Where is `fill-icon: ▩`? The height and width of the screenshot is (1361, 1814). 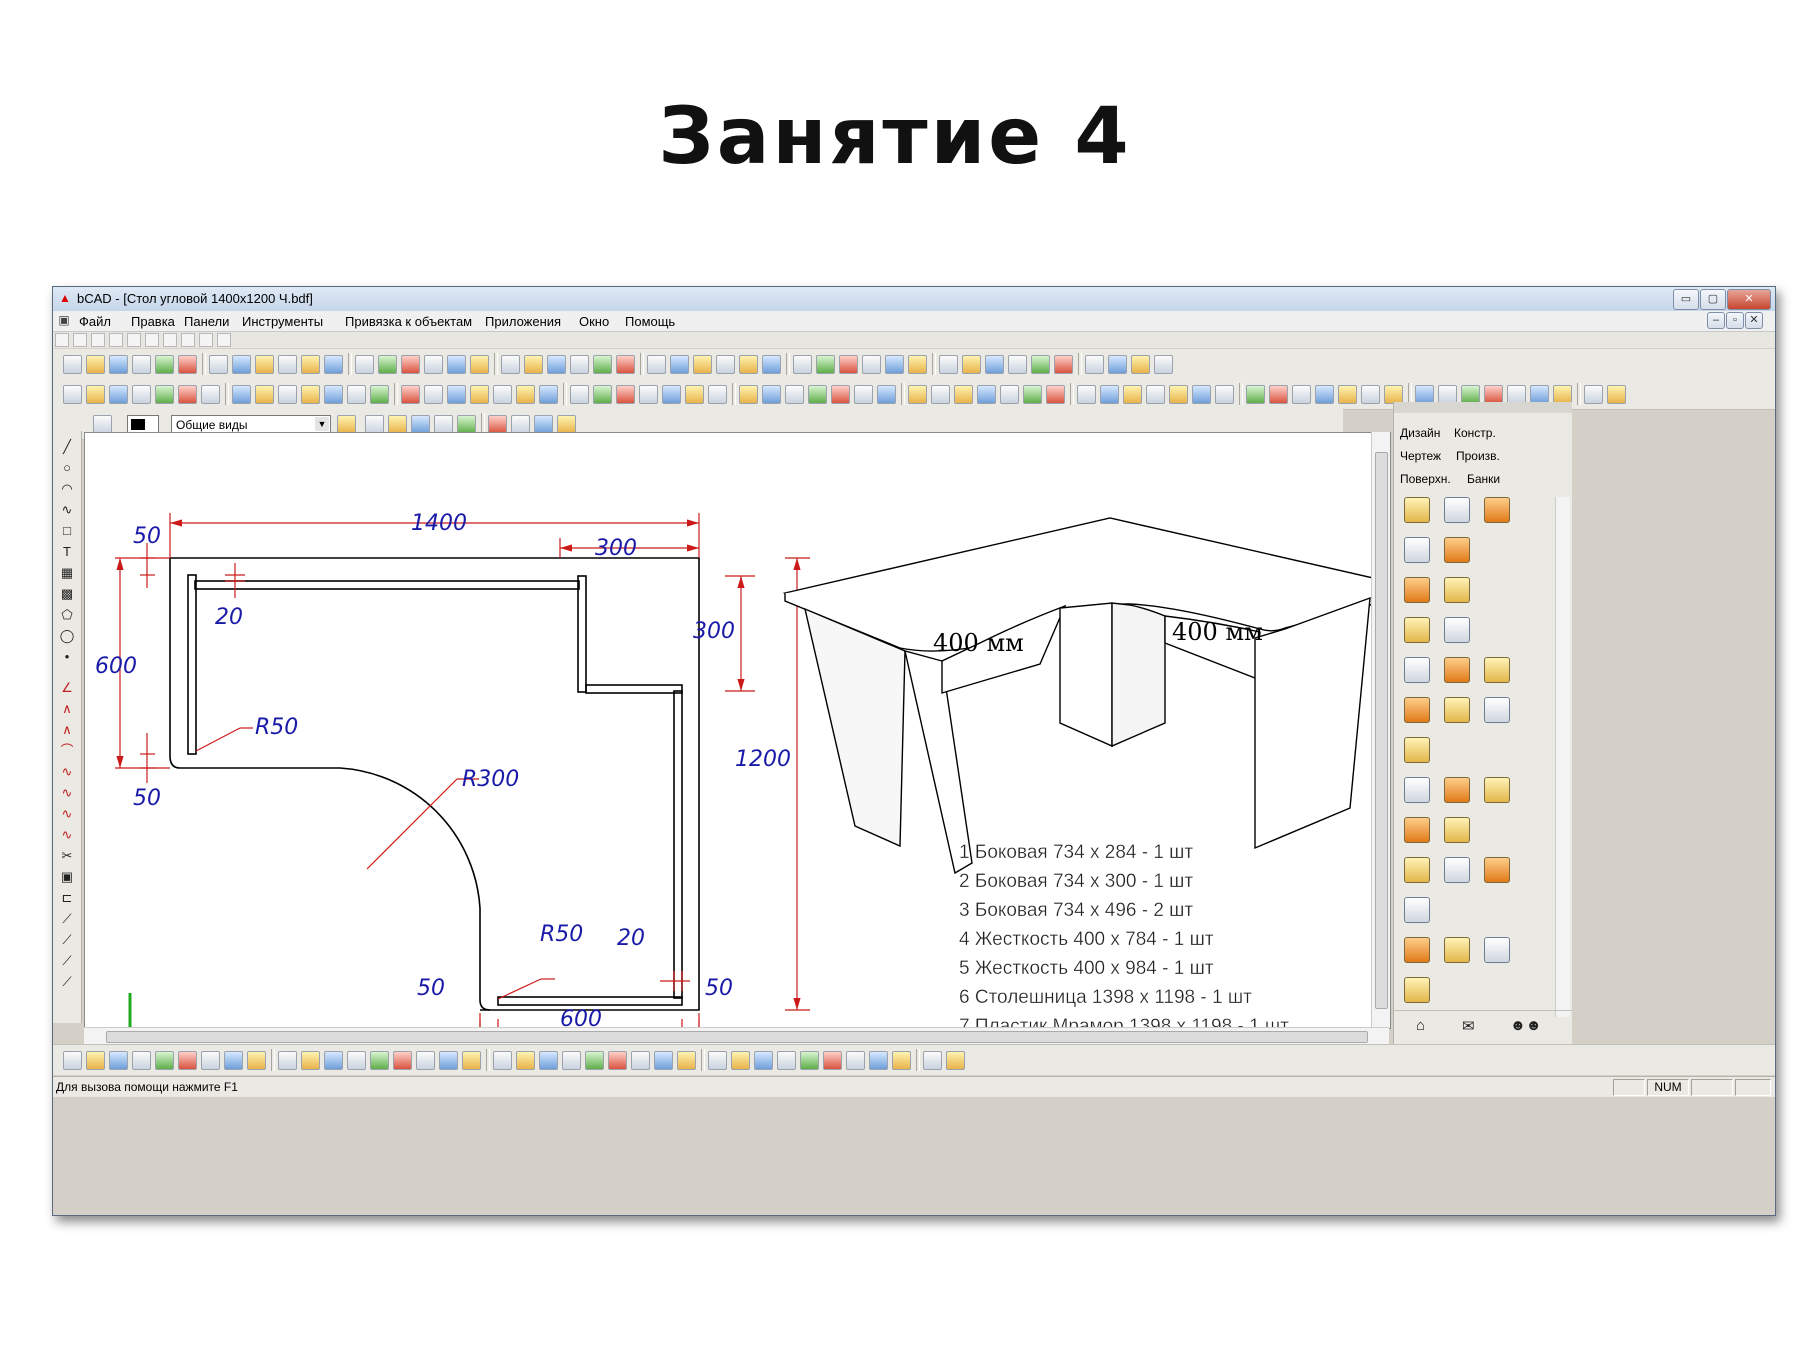
fill-icon: ▩ is located at coordinates (67, 594).